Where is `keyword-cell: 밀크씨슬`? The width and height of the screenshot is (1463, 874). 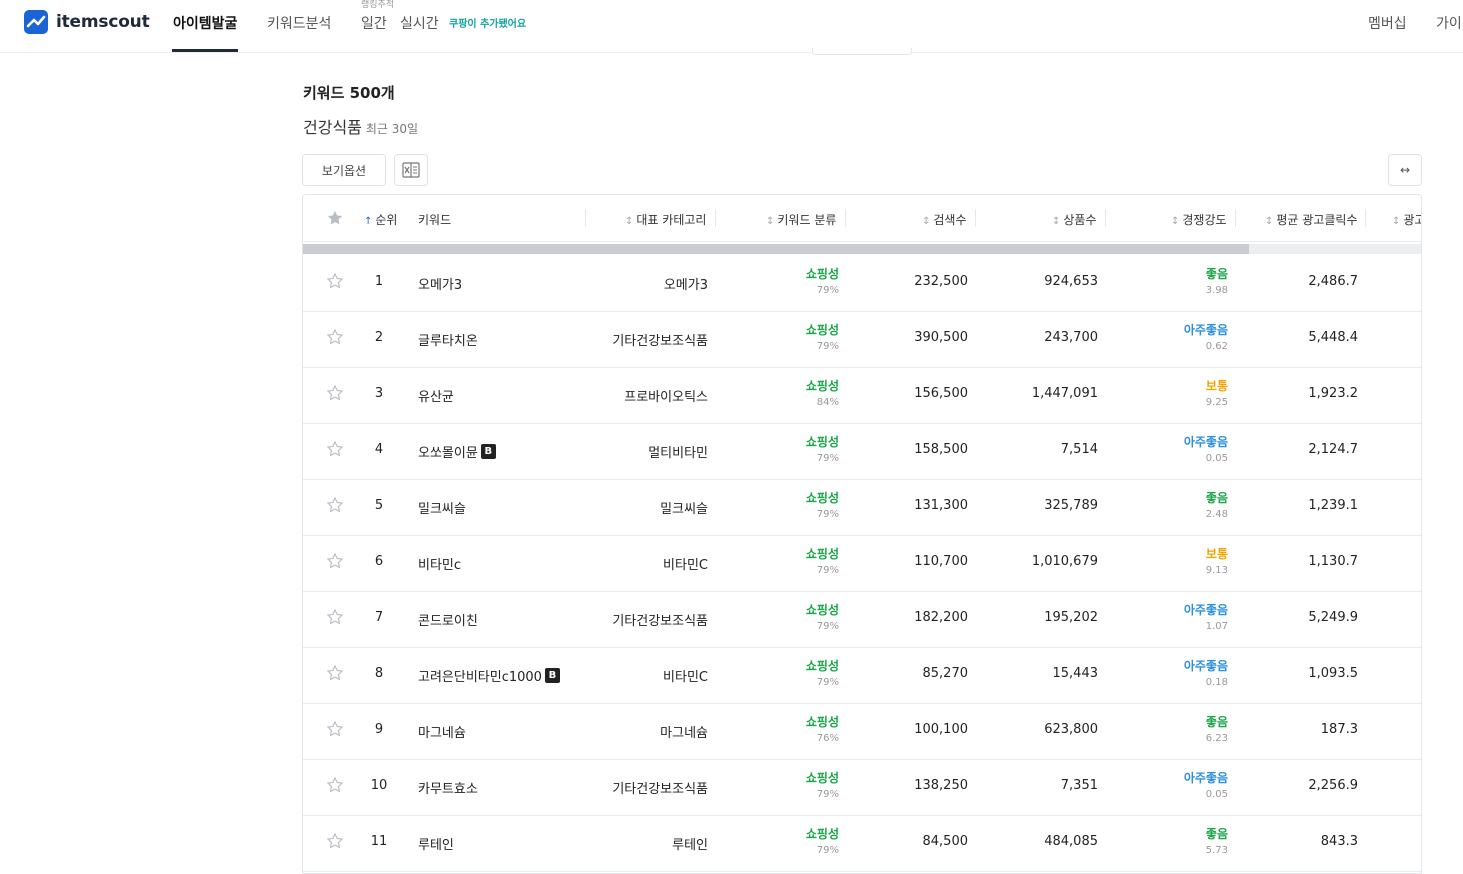
keyword-cell: 밀크씨슬 is located at coordinates (442, 507).